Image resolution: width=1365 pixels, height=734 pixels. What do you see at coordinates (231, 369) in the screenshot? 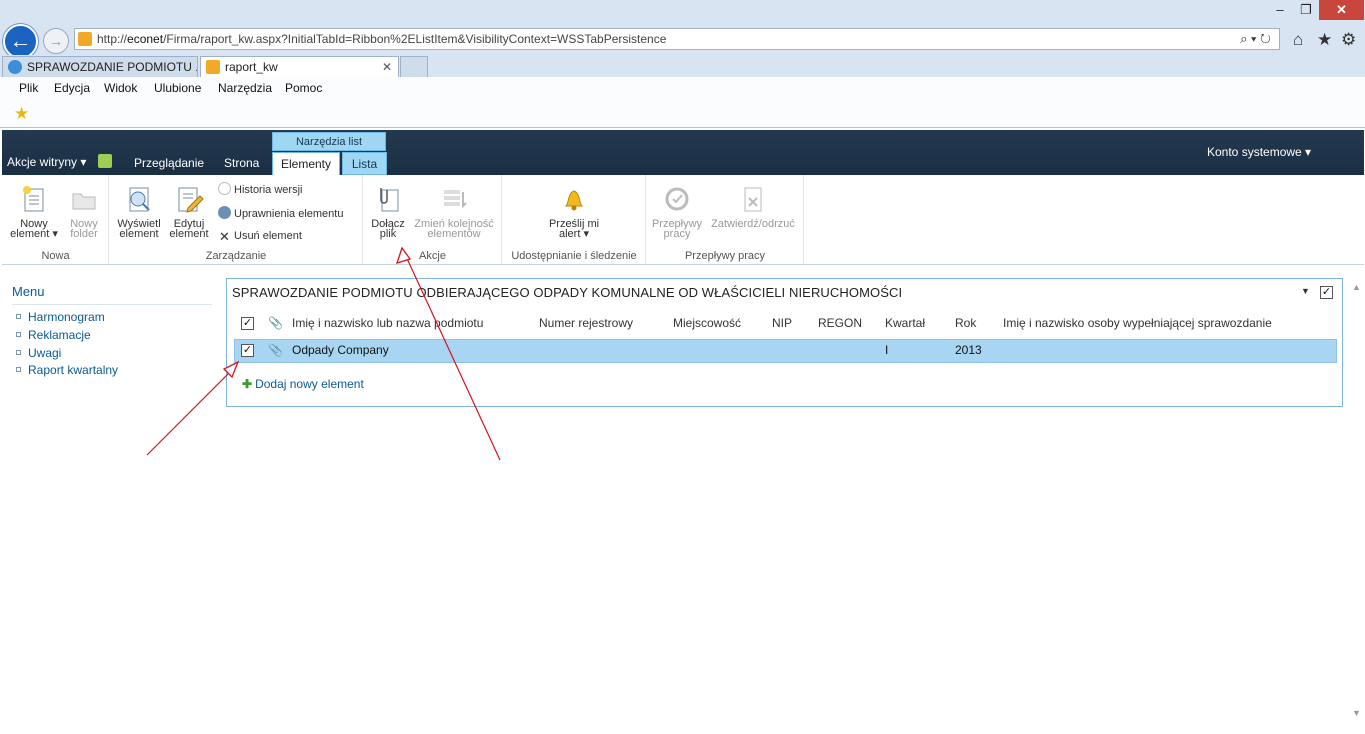
I see `annotation-arrowhead` at bounding box center [231, 369].